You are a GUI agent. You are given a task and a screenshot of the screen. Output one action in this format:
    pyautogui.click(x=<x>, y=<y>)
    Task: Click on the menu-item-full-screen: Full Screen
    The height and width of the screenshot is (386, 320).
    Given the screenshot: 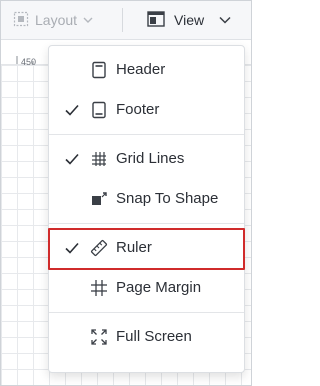 What is the action you would take?
    pyautogui.click(x=146, y=337)
    